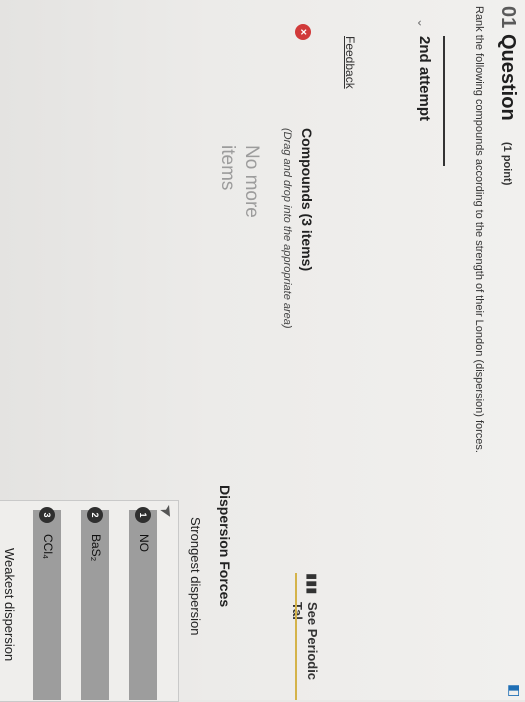  Describe the element at coordinates (514, 690) in the screenshot. I see `bookmark-icon: ◧` at that location.